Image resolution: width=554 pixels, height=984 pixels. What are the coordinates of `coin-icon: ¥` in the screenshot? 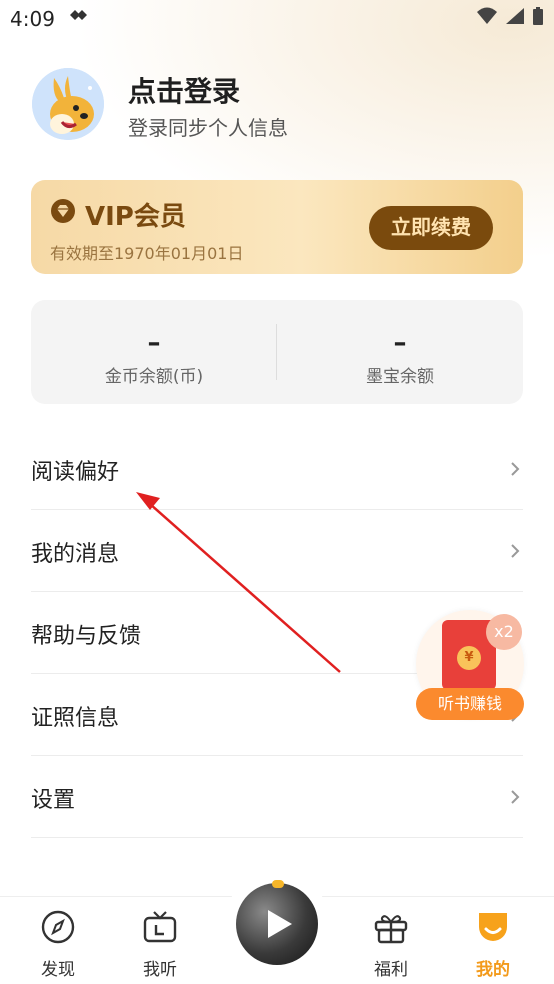 It's located at (469, 658).